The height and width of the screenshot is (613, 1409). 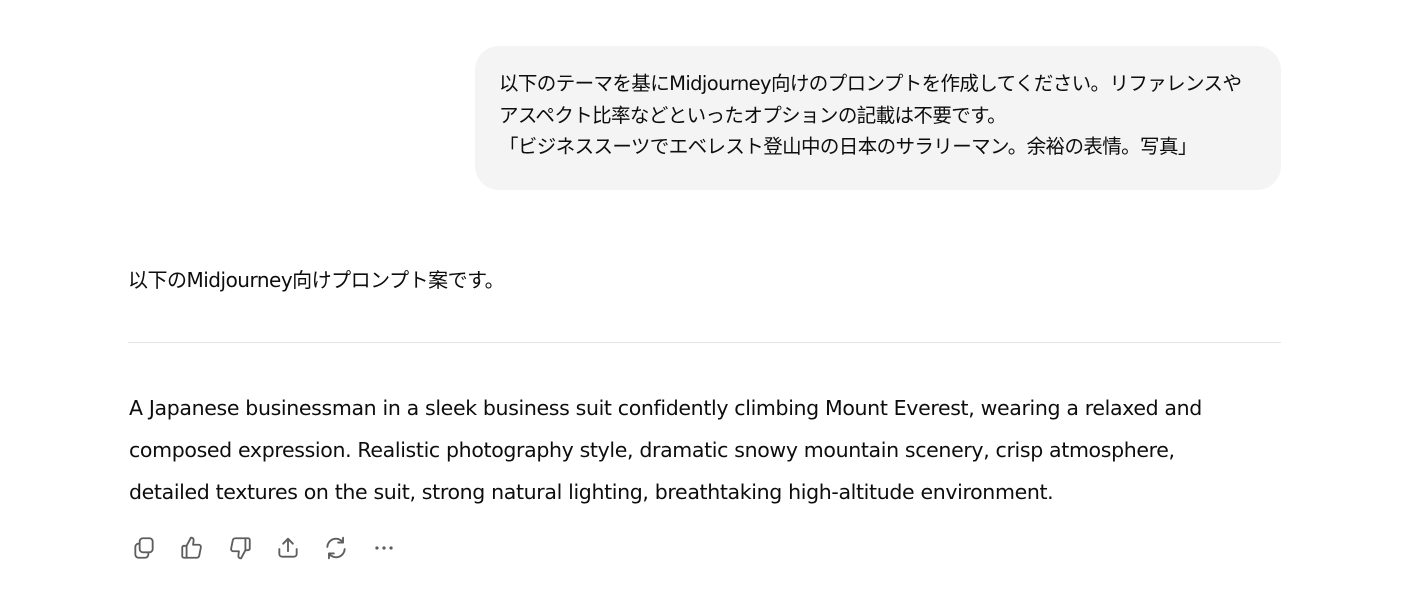 What do you see at coordinates (848, 146) in the screenshot?
I see `user-message-line: 「ビジネススーツでエベレスト登山中の日本のサラリーマン。余裕の表情。写真」` at bounding box center [848, 146].